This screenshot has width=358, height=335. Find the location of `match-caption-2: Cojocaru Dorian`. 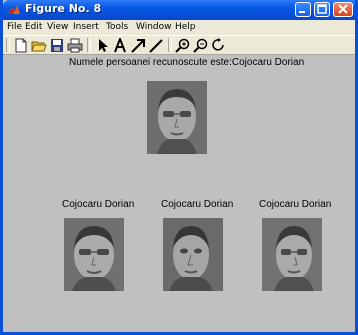

match-caption-2: Cojocaru Dorian is located at coordinates (197, 204).